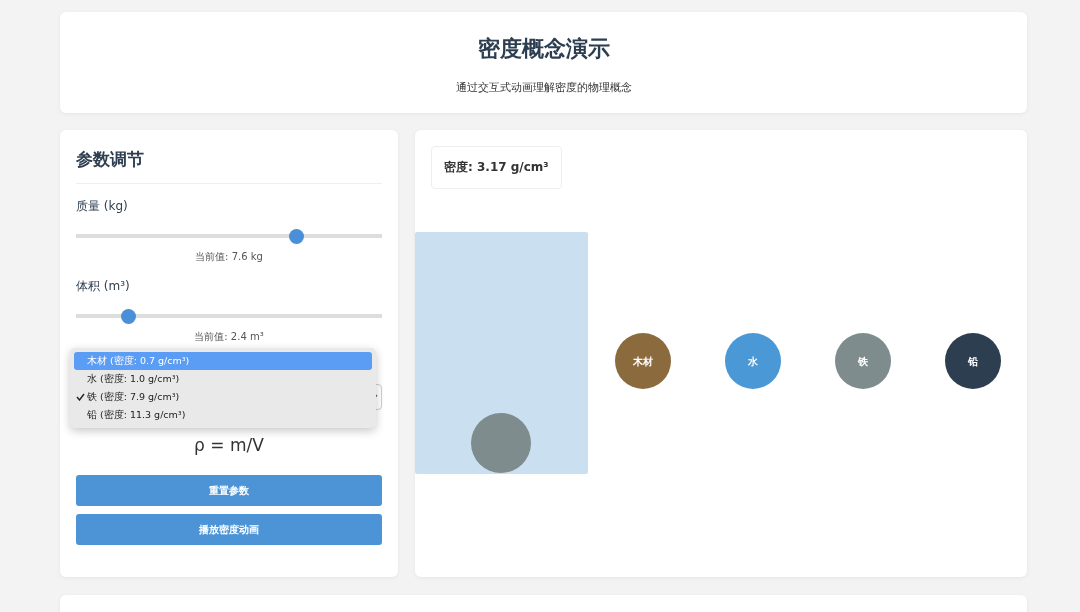  What do you see at coordinates (543, 49) in the screenshot?
I see `page-title: 密度概念演示` at bounding box center [543, 49].